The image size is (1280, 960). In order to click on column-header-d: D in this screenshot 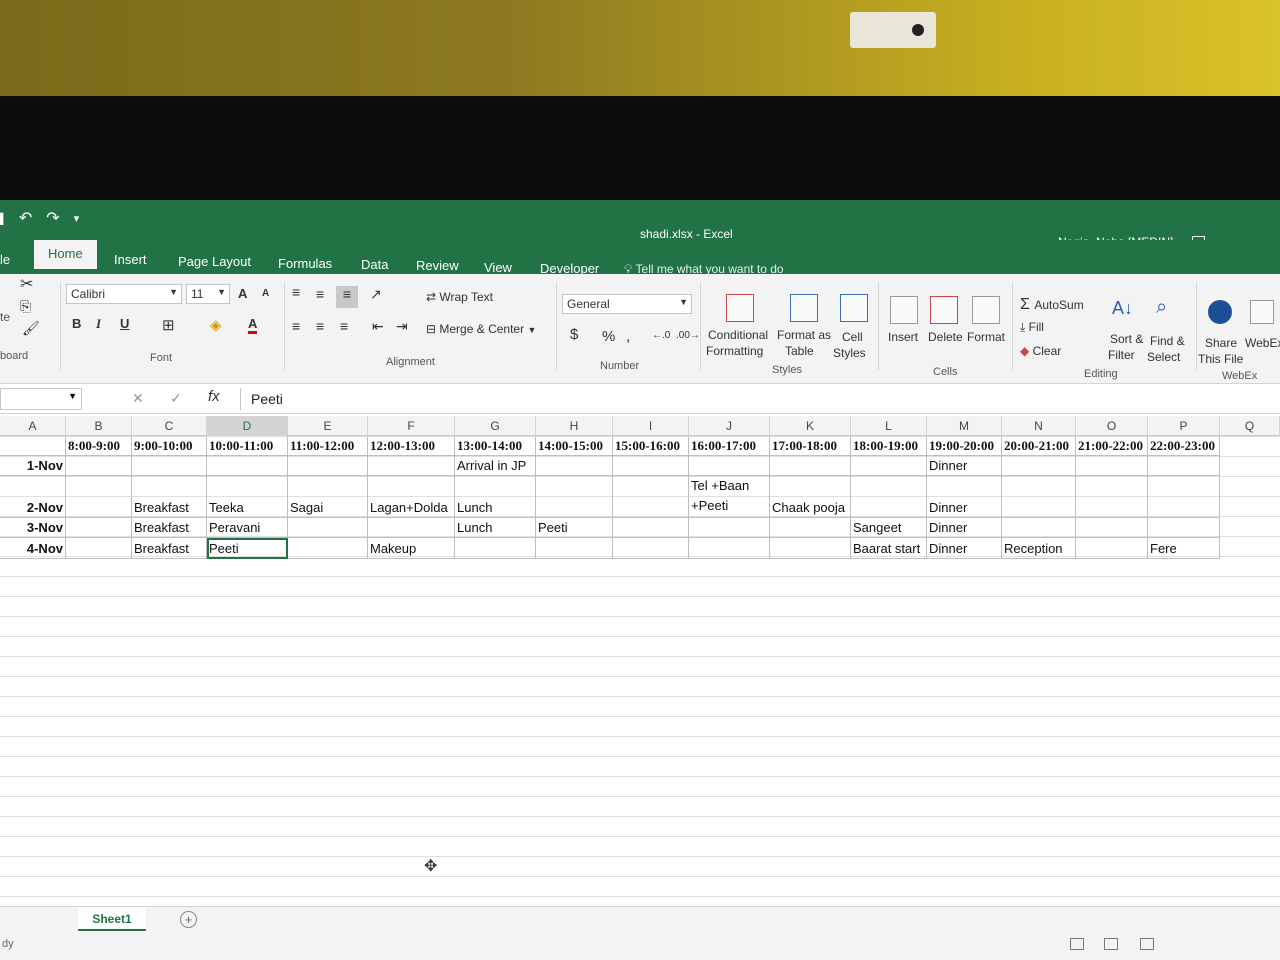, I will do `click(247, 426)`.